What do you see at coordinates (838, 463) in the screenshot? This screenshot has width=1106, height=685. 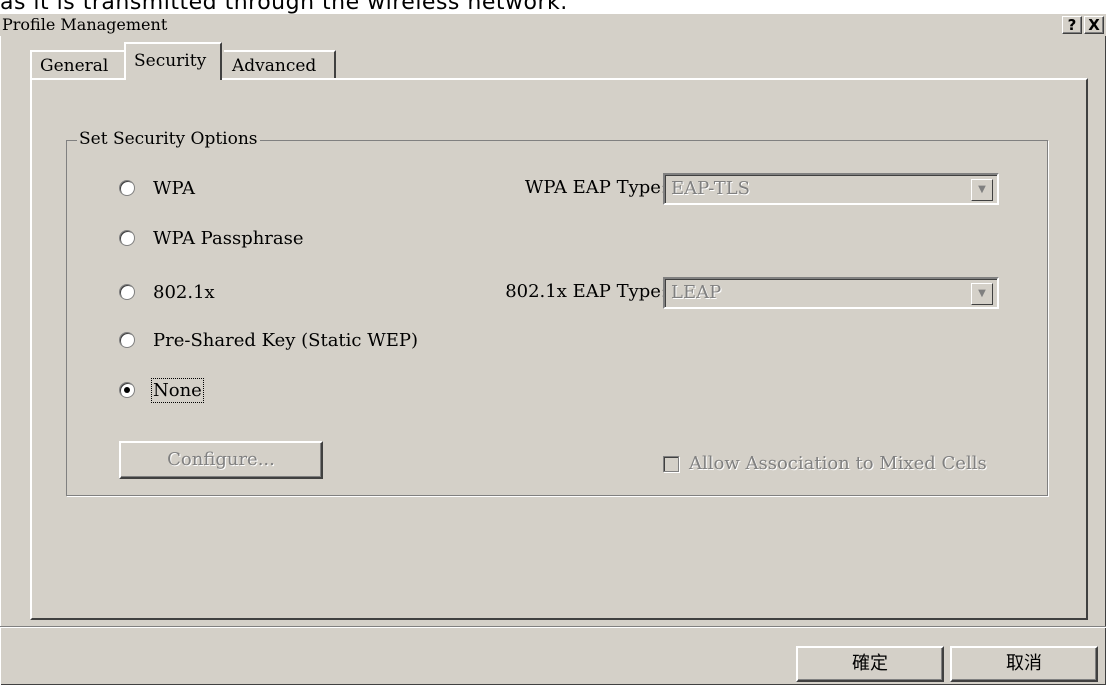 I see `mixed-cells-label: Allow Association to Mixed Cells` at bounding box center [838, 463].